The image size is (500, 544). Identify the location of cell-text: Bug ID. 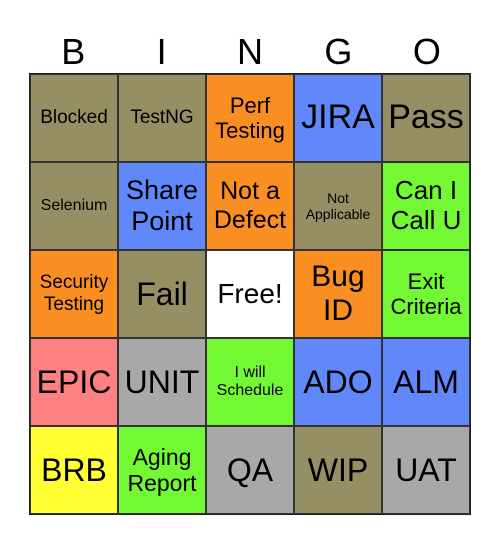
(338, 293).